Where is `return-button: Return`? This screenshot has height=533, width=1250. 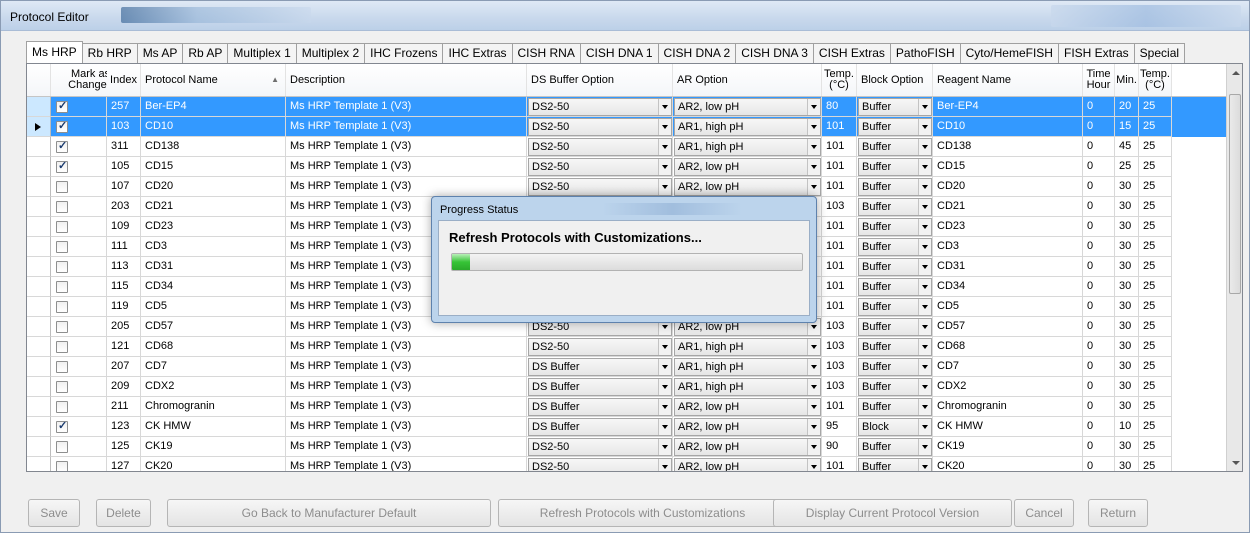 return-button: Return is located at coordinates (1118, 513).